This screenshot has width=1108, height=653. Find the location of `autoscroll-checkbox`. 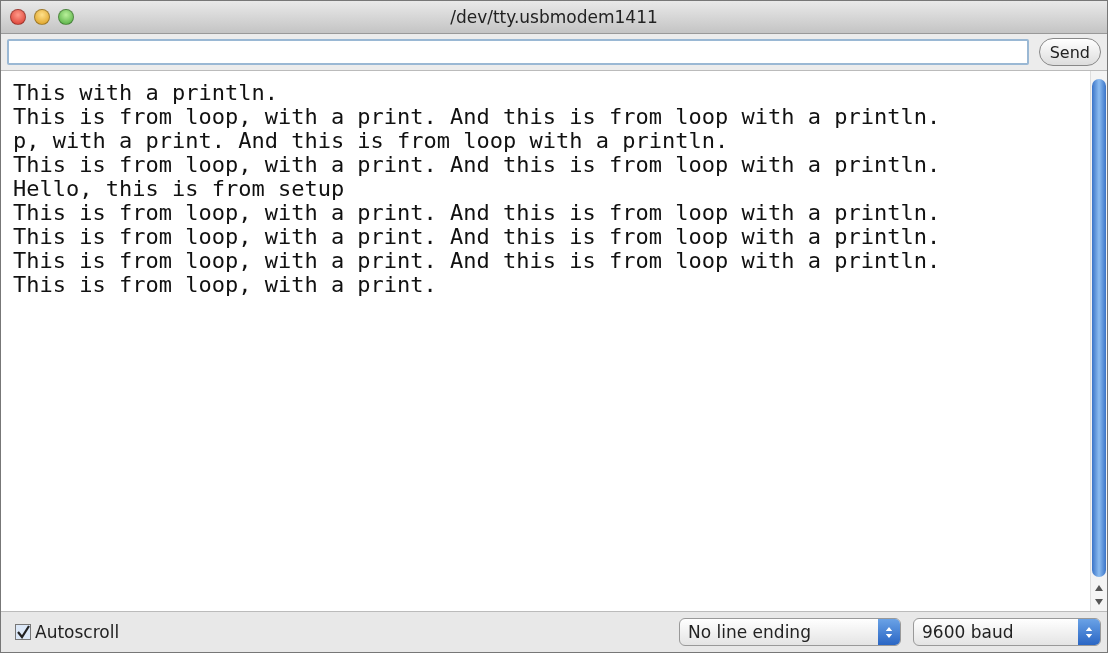

autoscroll-checkbox is located at coordinates (23, 632).